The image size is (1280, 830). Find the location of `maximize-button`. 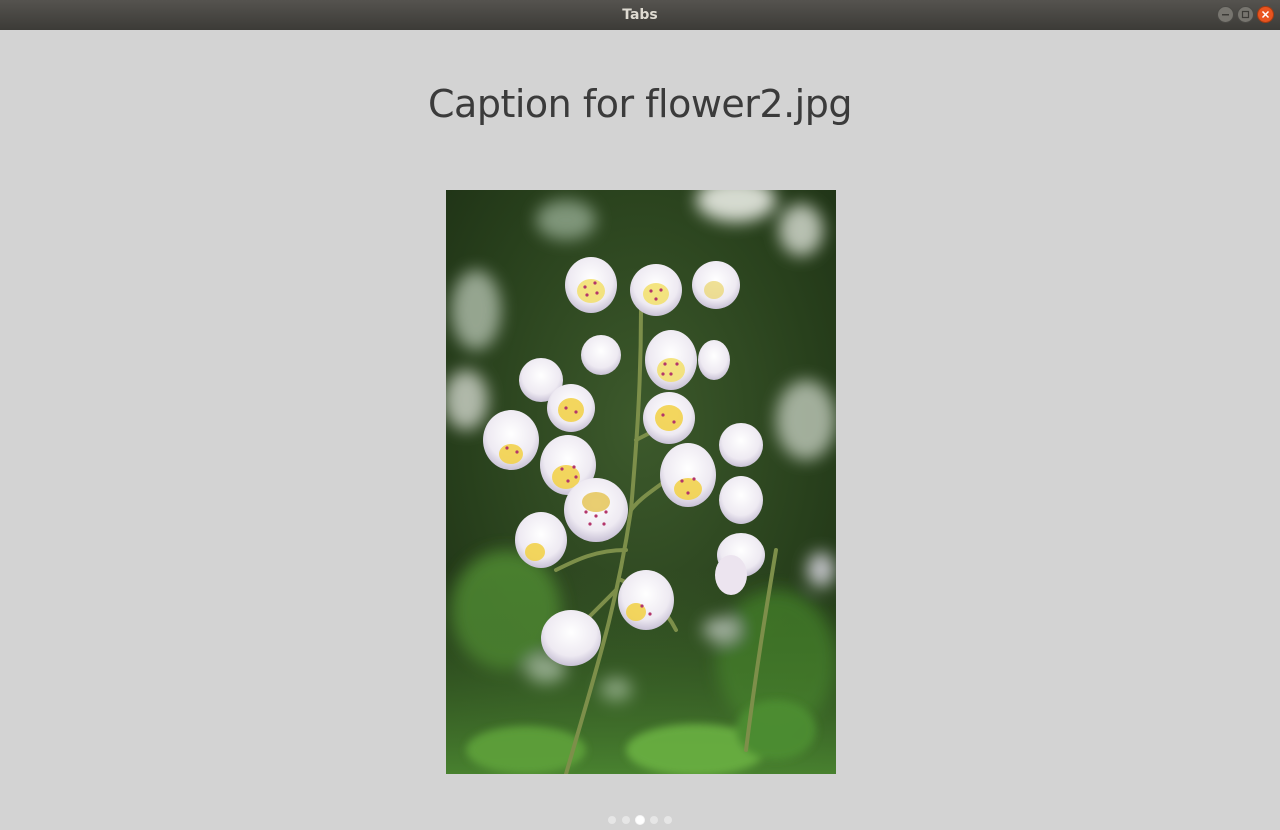

maximize-button is located at coordinates (1245, 14).